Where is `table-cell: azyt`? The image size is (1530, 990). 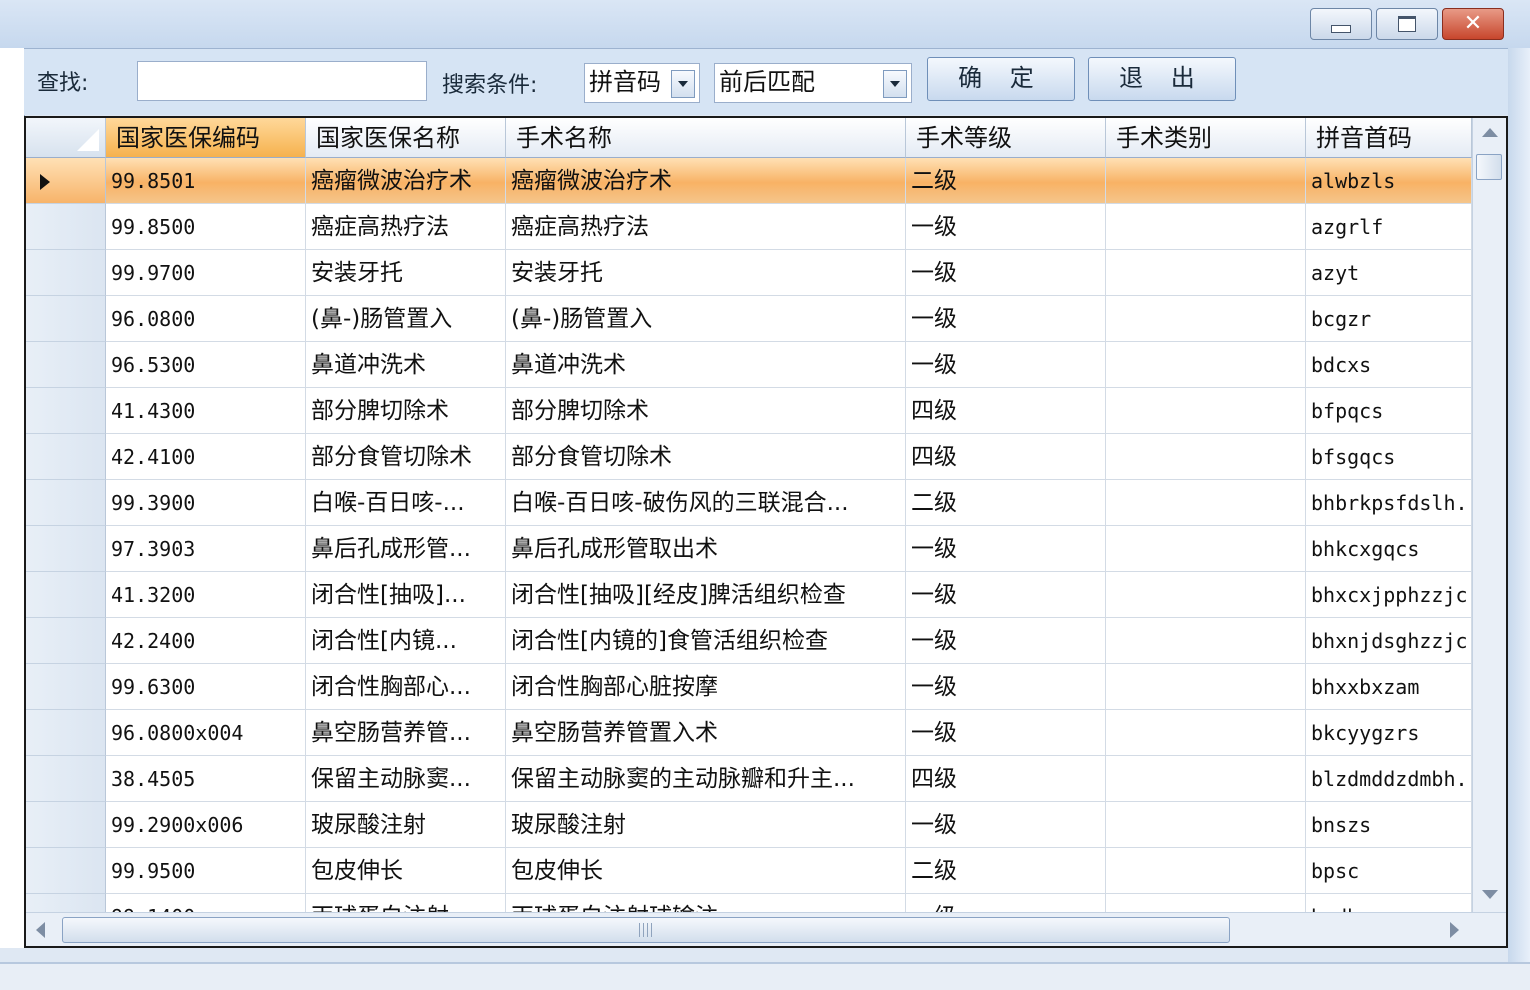
table-cell: azyt is located at coordinates (1389, 273).